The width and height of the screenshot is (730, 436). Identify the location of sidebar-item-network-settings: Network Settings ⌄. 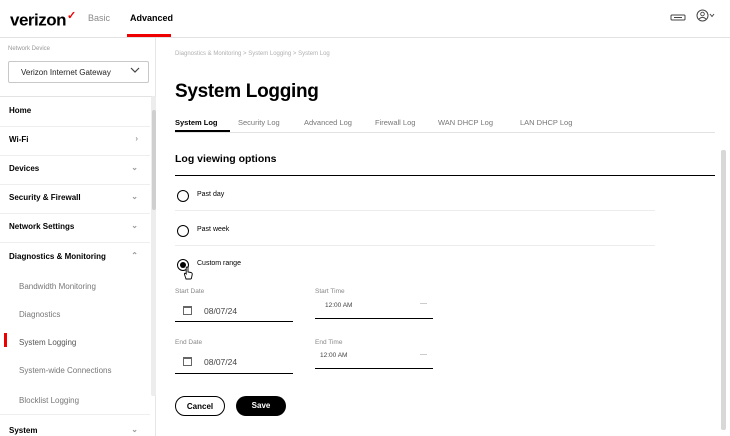
(75, 228).